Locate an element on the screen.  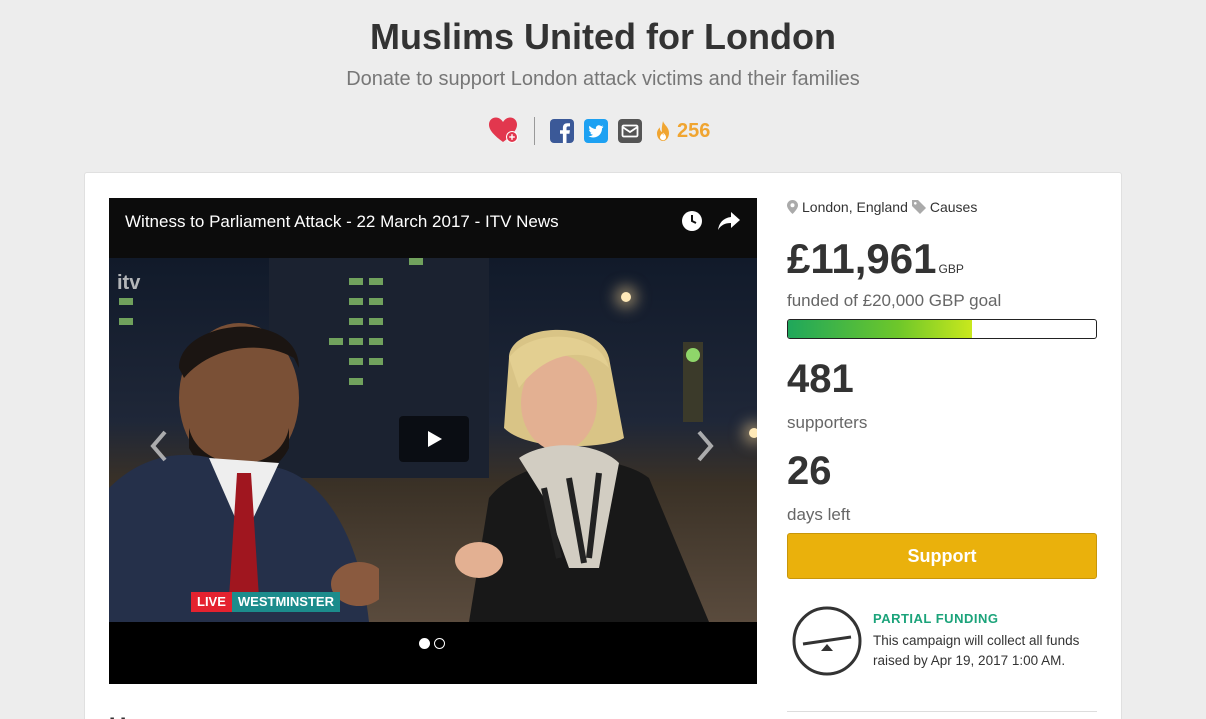
chevron-right-icon is located at coordinates (705, 446).